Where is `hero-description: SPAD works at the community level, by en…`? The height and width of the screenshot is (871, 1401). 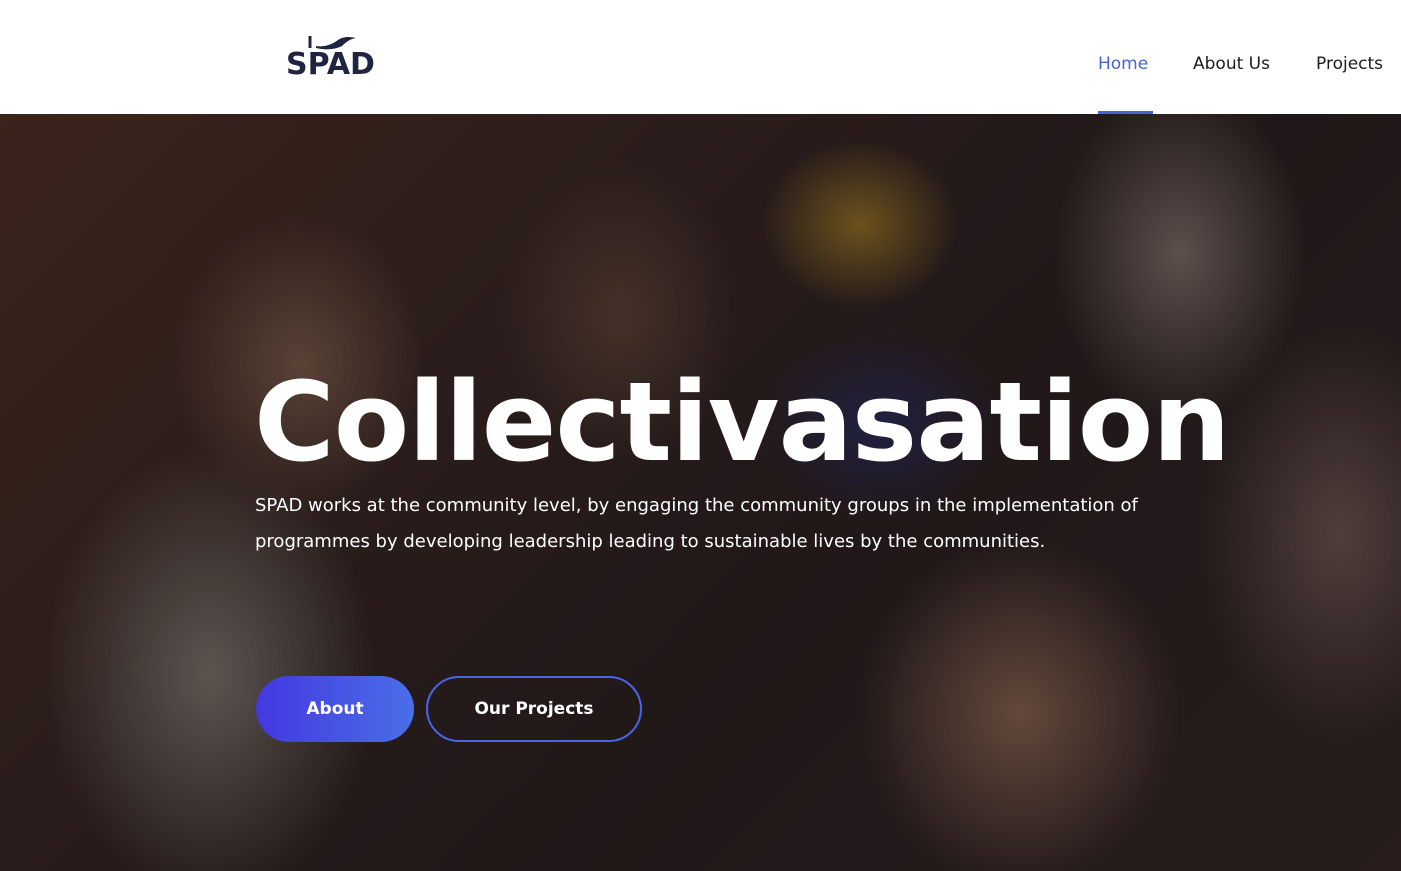 hero-description: SPAD works at the community level, by en… is located at coordinates (696, 523).